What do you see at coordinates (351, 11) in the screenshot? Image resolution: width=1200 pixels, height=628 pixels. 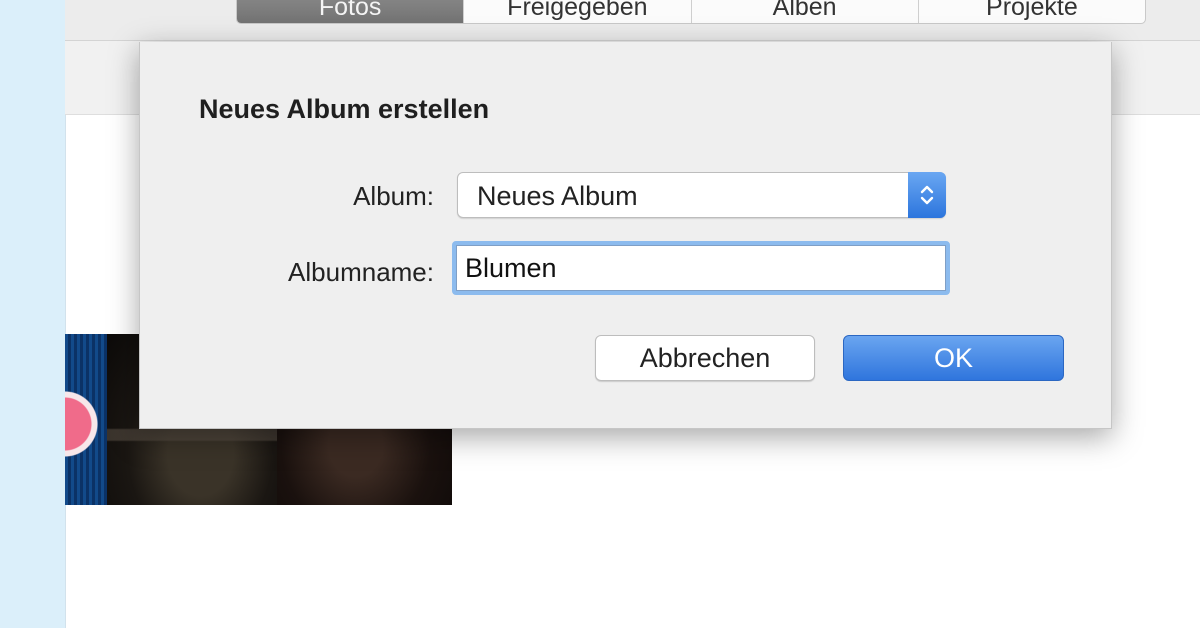 I see `tab-fotos: Fotos` at bounding box center [351, 11].